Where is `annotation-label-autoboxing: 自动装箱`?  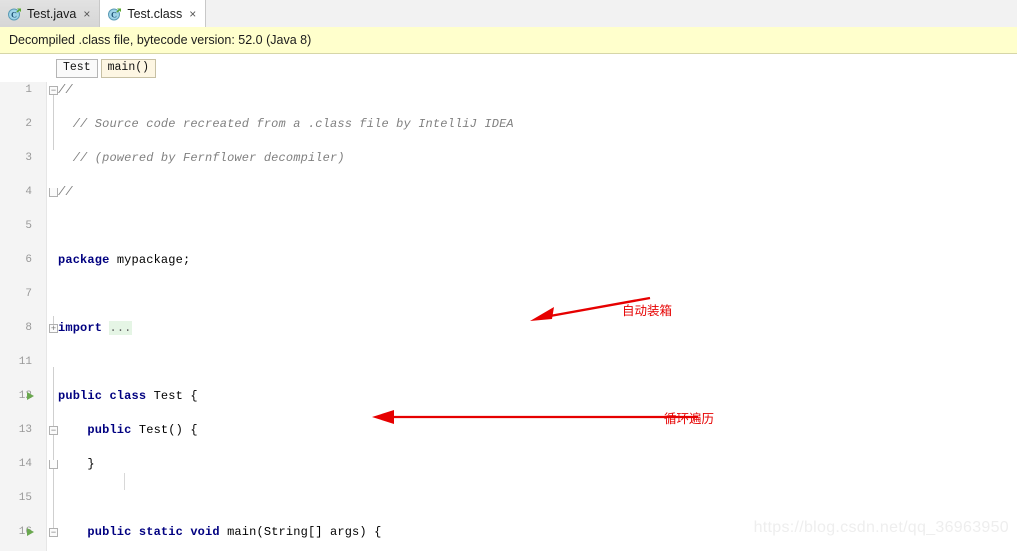 annotation-label-autoboxing: 自动装箱 is located at coordinates (647, 310).